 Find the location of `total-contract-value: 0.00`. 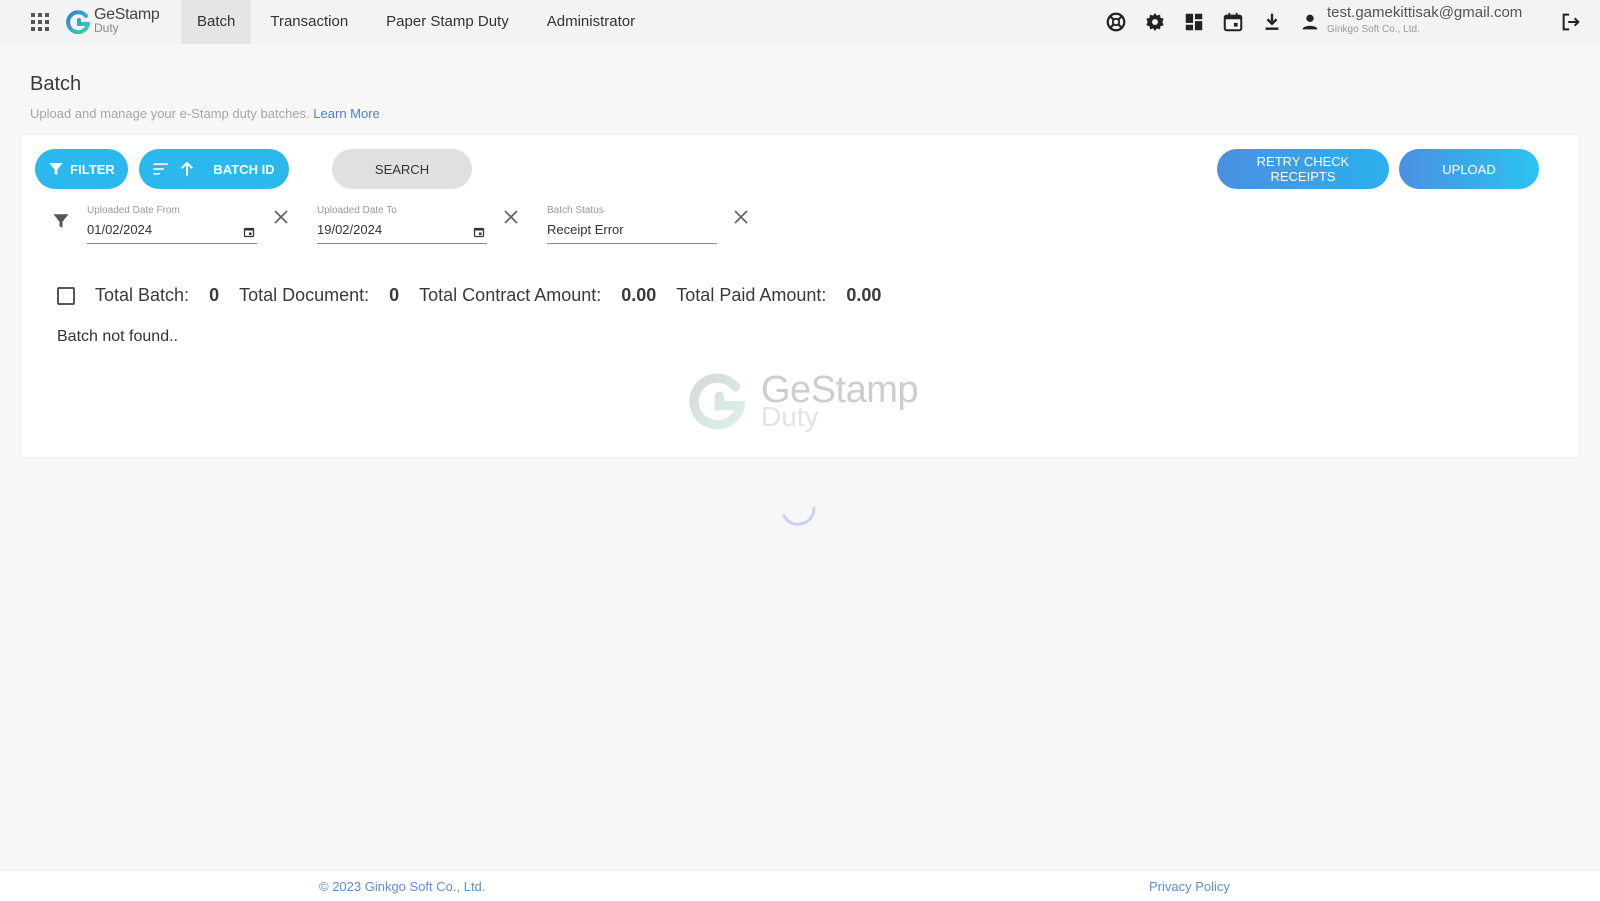

total-contract-value: 0.00 is located at coordinates (639, 295).